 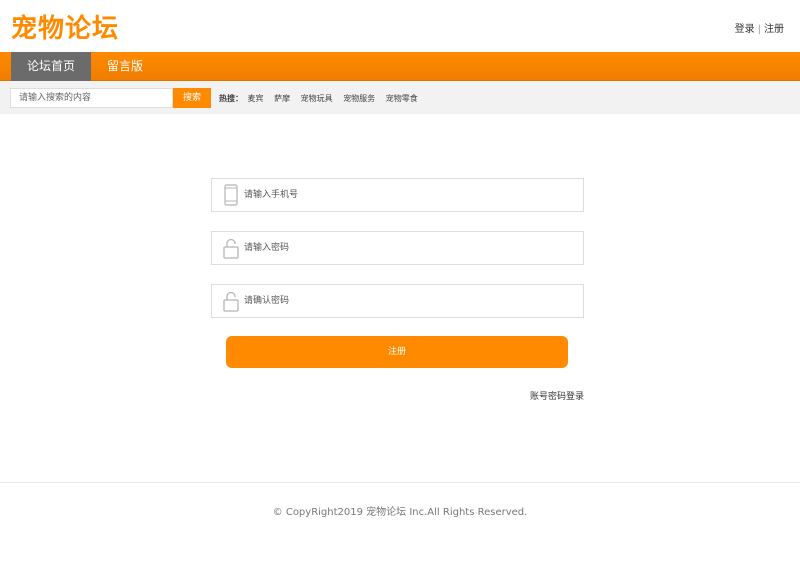 I want to click on hot-search-item: 萨摩, so click(x=282, y=98).